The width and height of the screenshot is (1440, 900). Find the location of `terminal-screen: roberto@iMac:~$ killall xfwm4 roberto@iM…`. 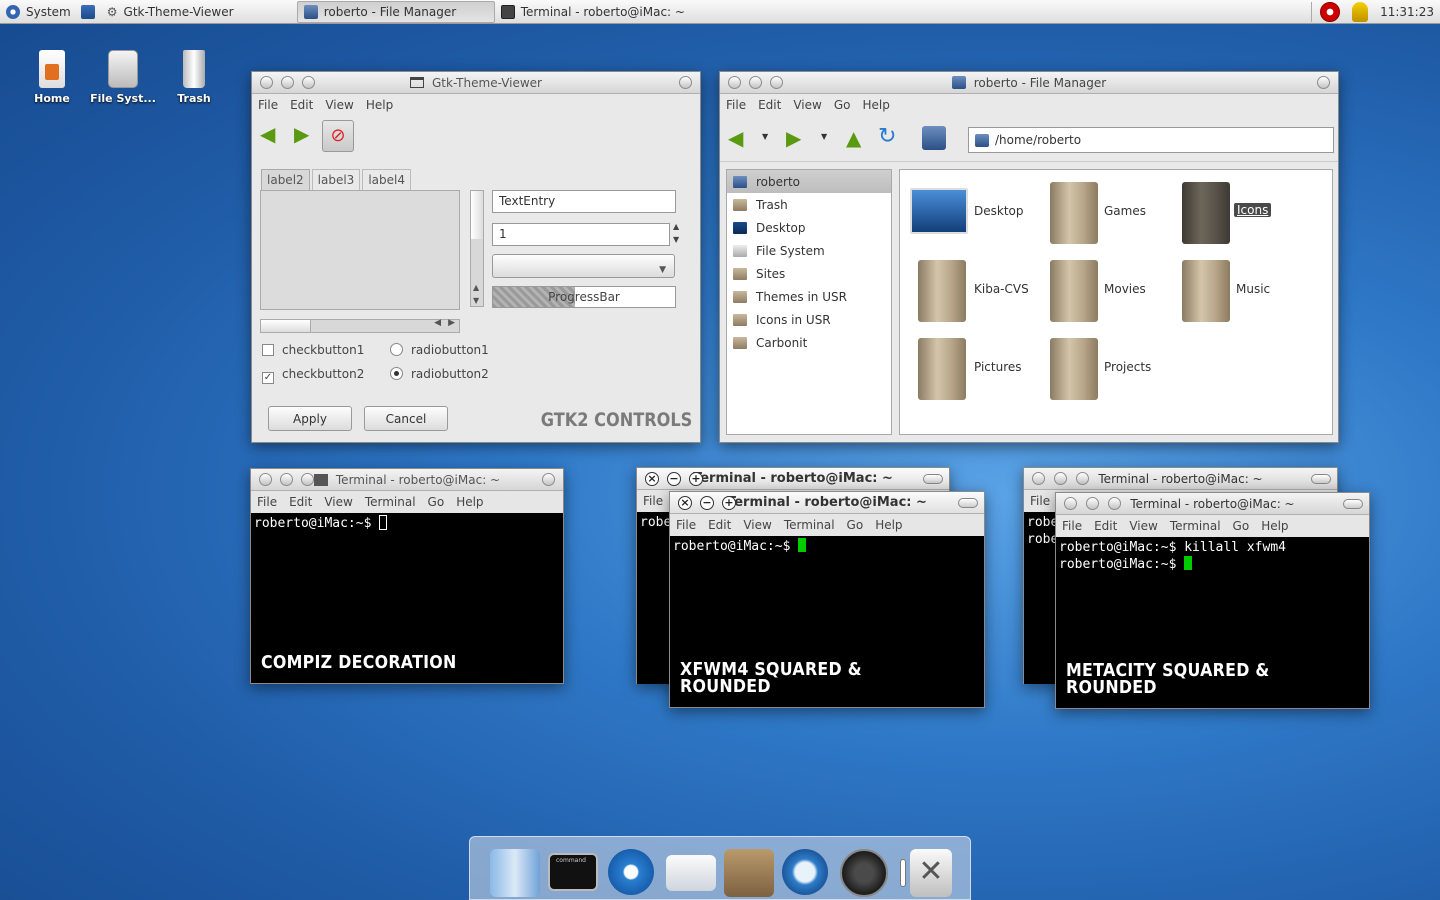

terminal-screen: roberto@iMac:~$ killall xfwm4 roberto@iM… is located at coordinates (1212, 622).